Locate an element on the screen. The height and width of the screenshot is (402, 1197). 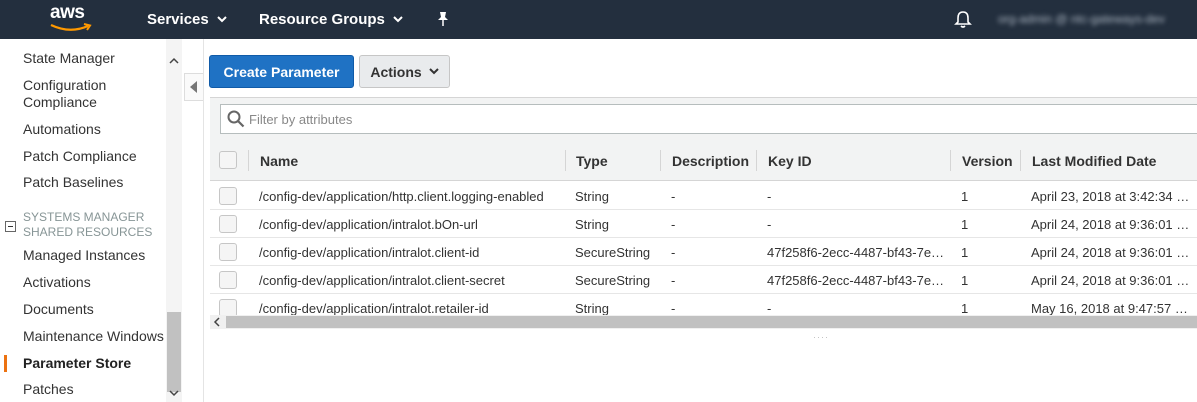
sidebar-item-state-manager: State Manager is located at coordinates (69, 58).